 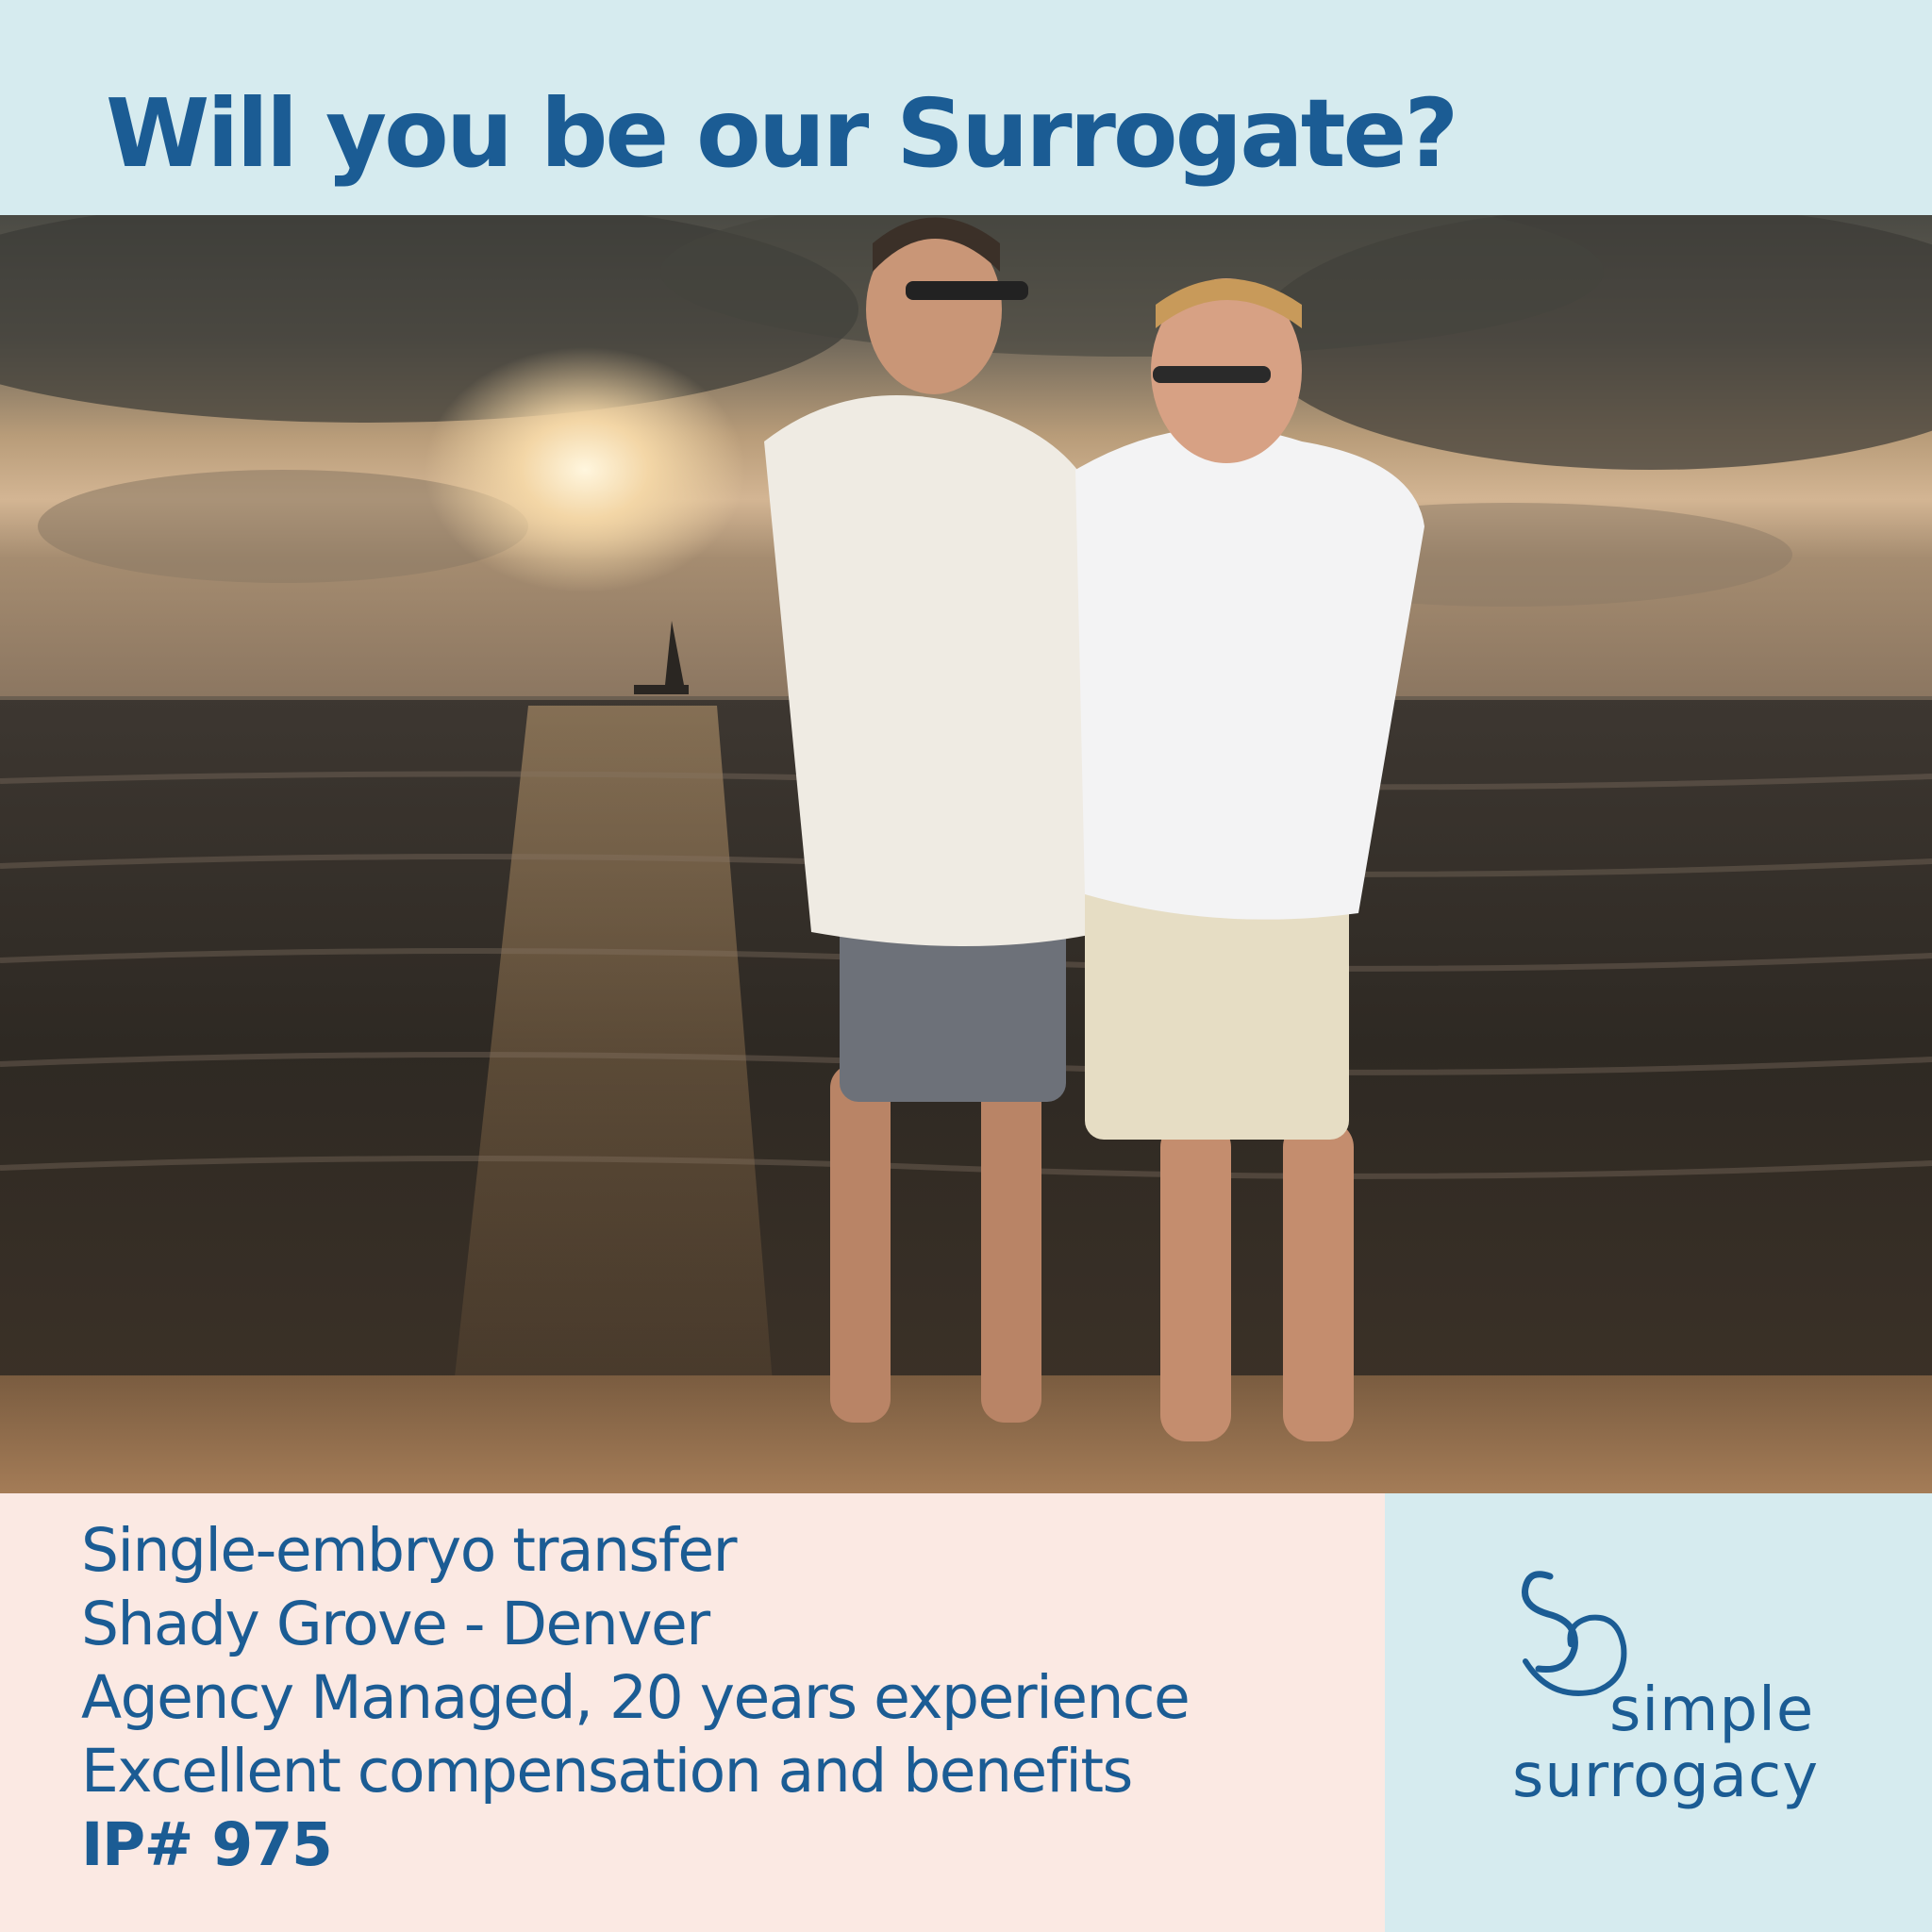 I want to click on brand-panel: simple surrogacy, so click(x=1659, y=1713).